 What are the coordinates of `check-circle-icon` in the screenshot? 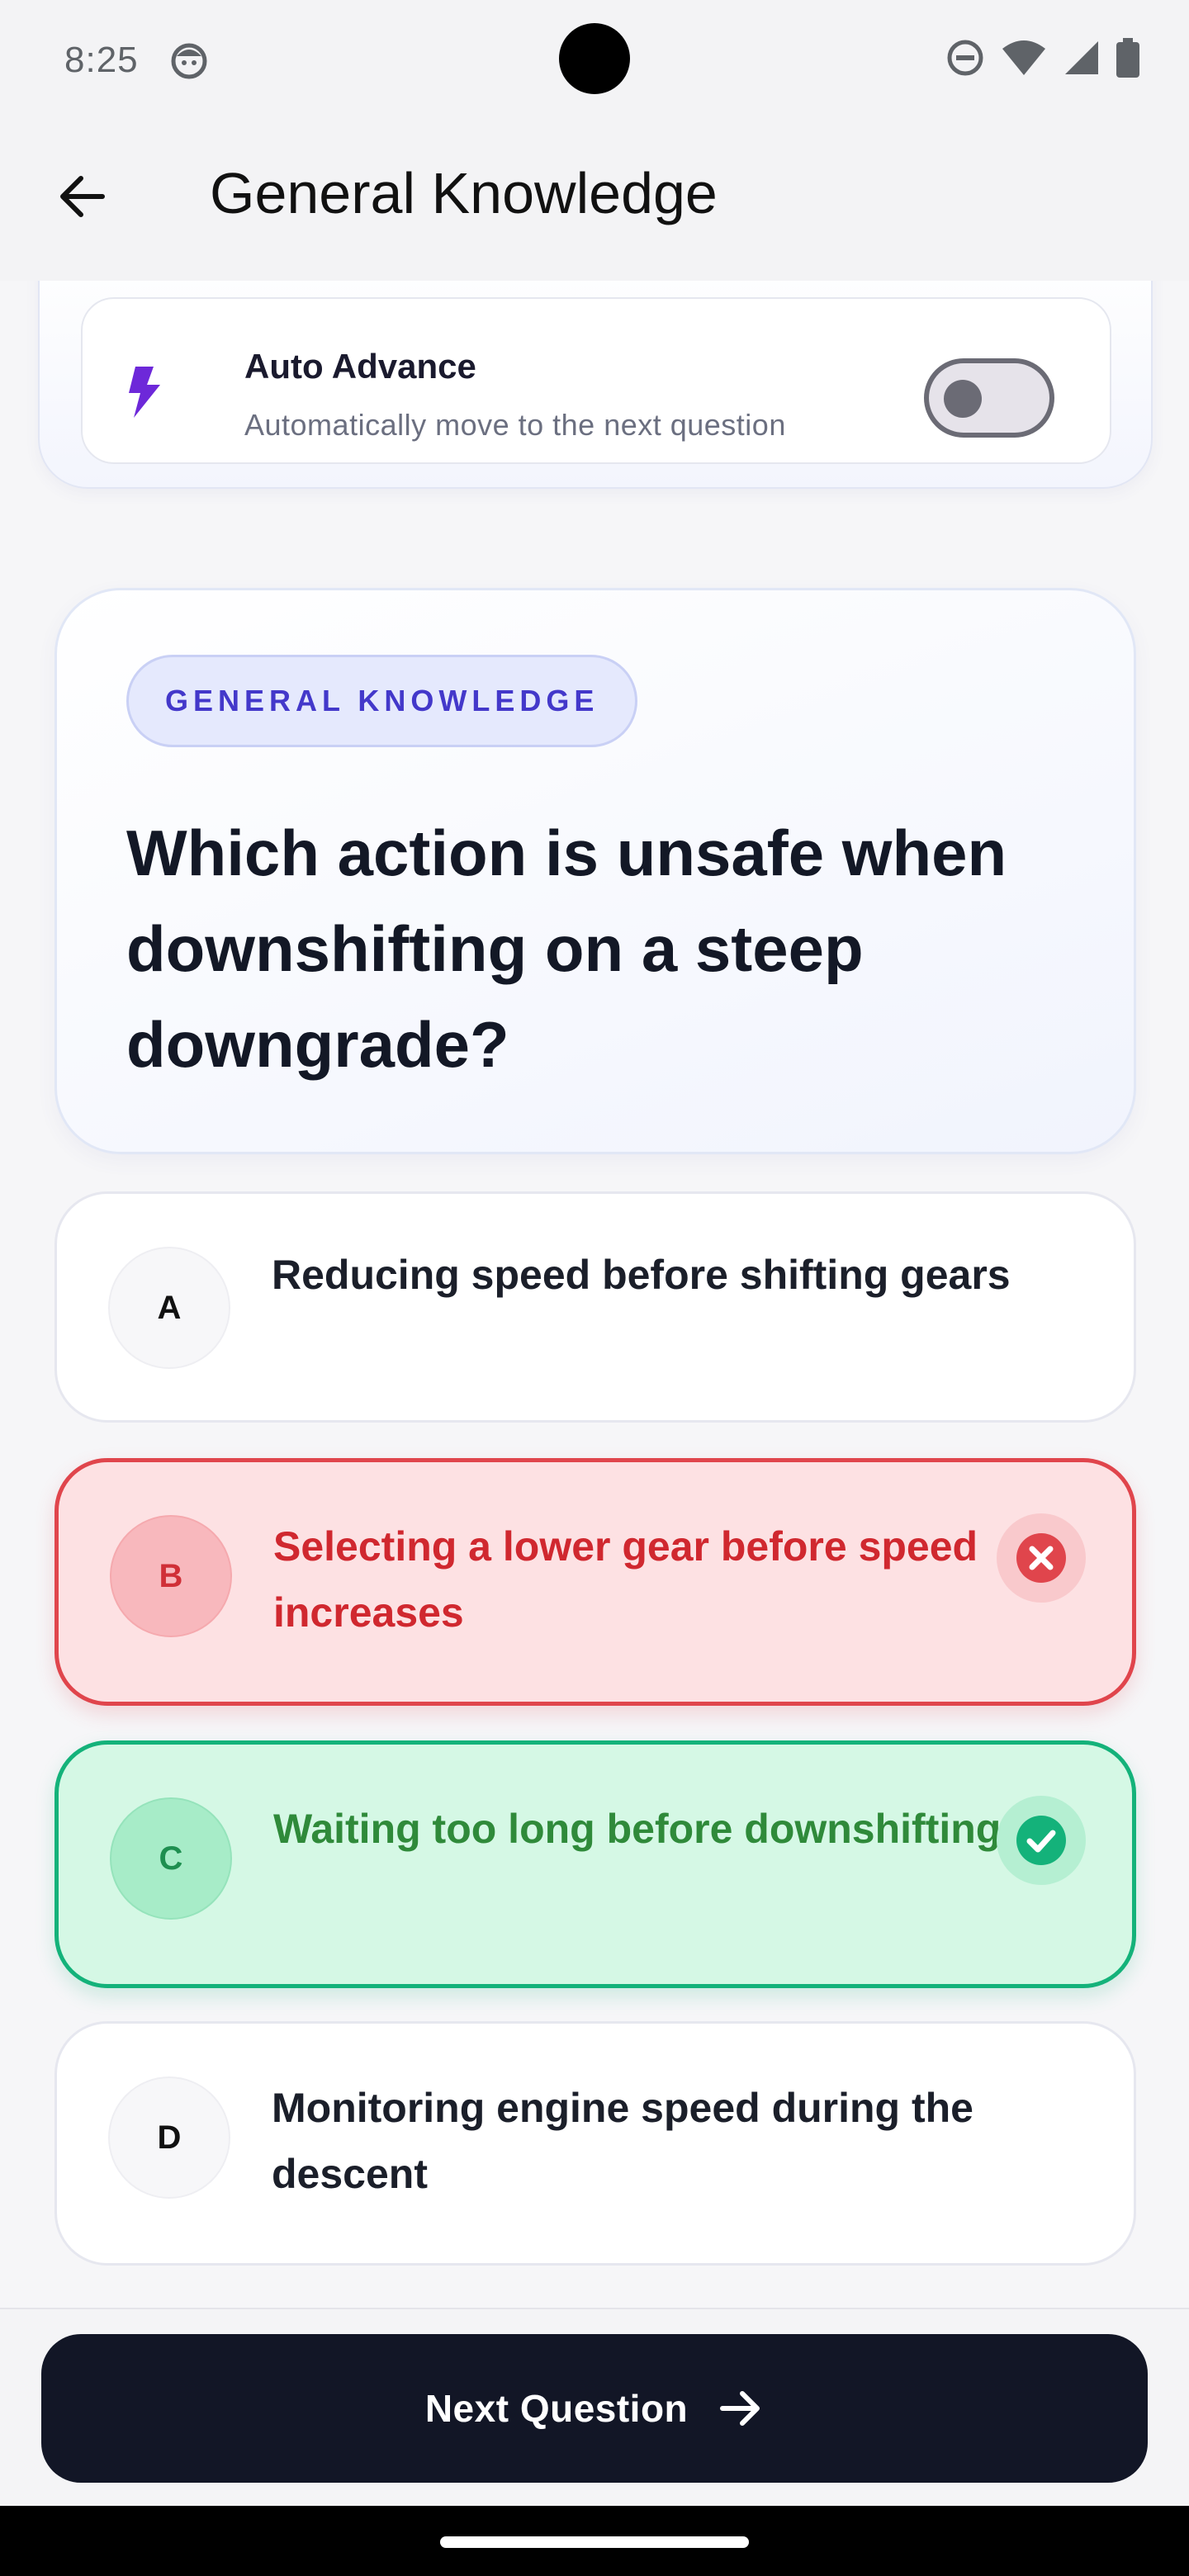 It's located at (1041, 1840).